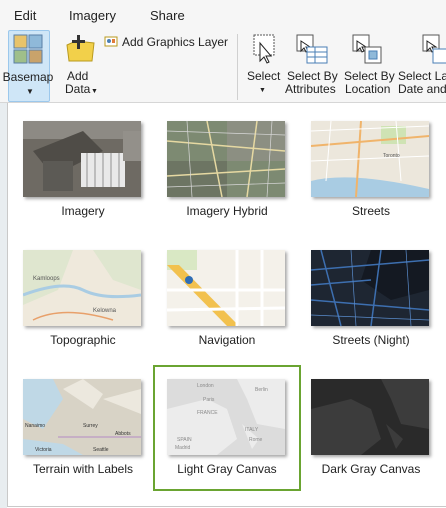 This screenshot has height=508, width=446. I want to click on select-by-location-icon, so click(367, 49).